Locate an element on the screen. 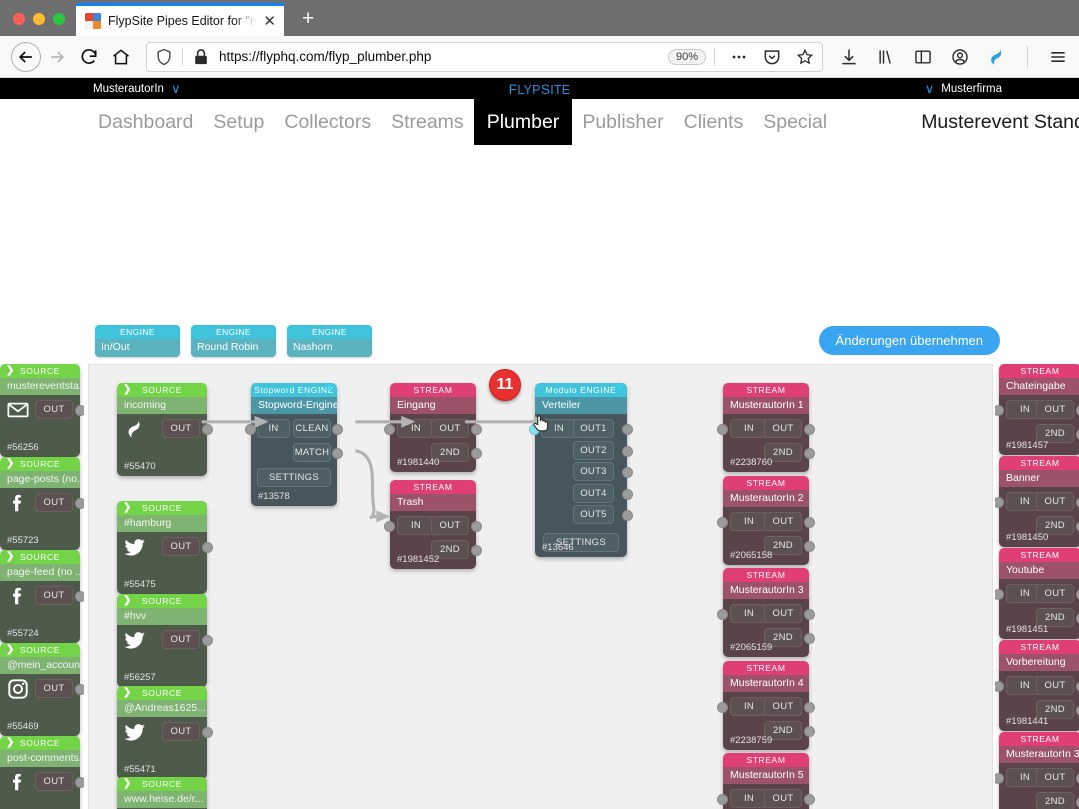  window-controls is located at coordinates (38, 24).